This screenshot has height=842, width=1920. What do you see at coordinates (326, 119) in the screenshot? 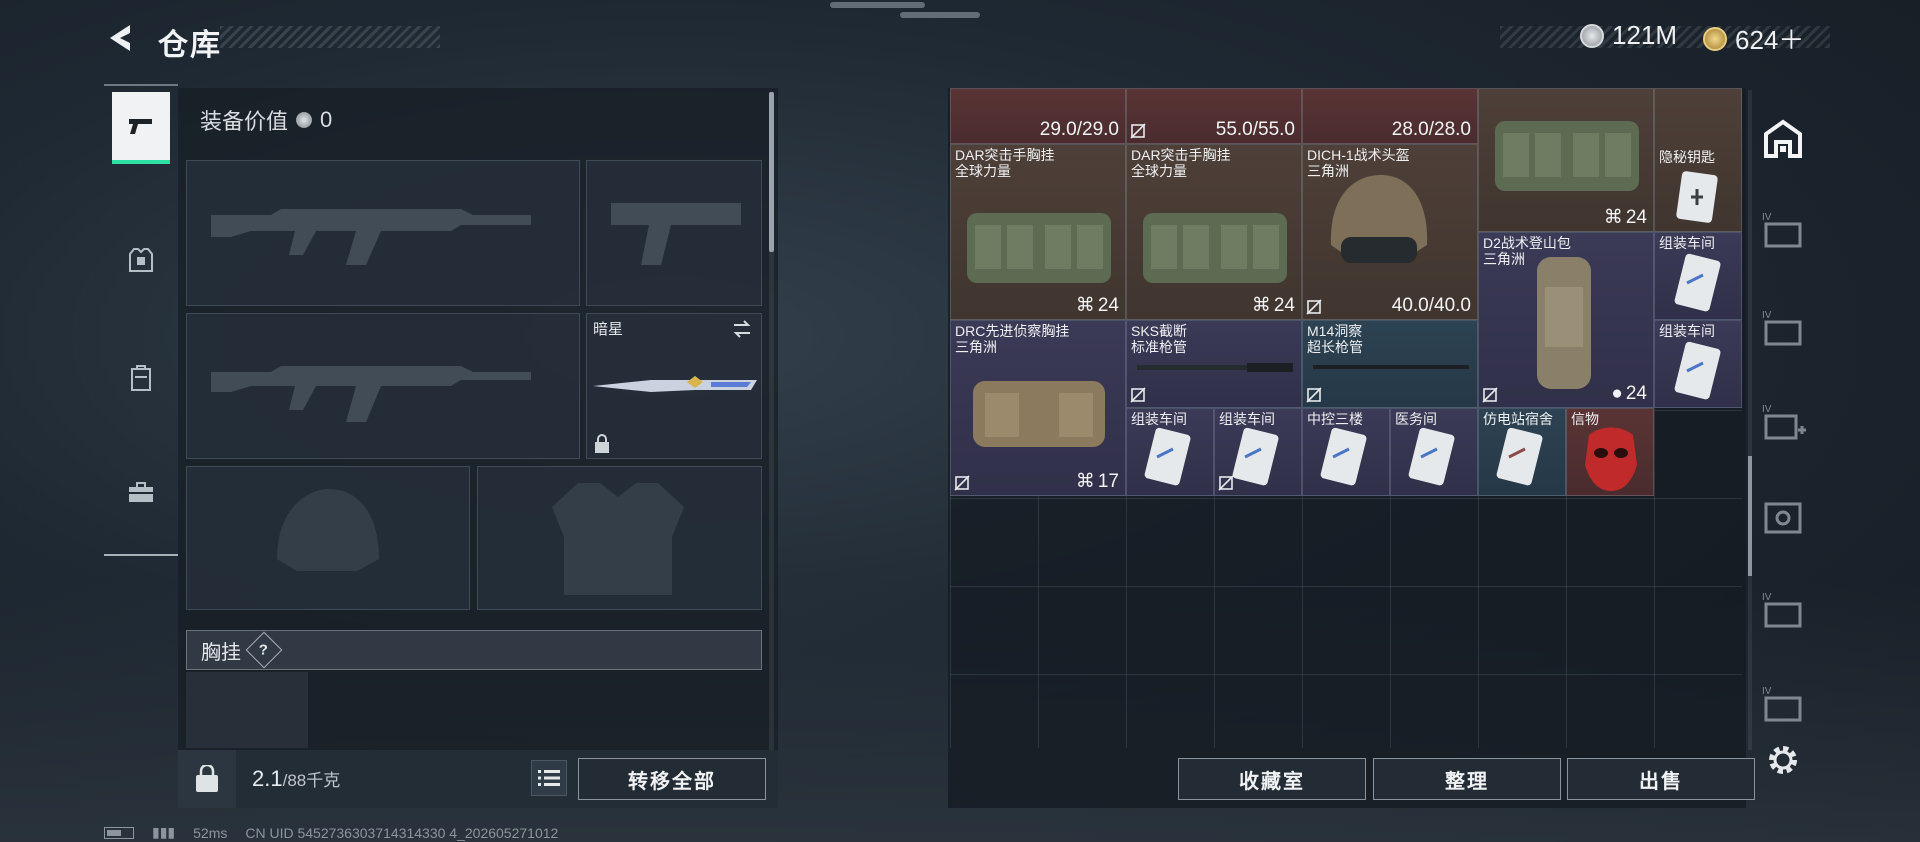
I see `equipment-value-amount: 0` at bounding box center [326, 119].